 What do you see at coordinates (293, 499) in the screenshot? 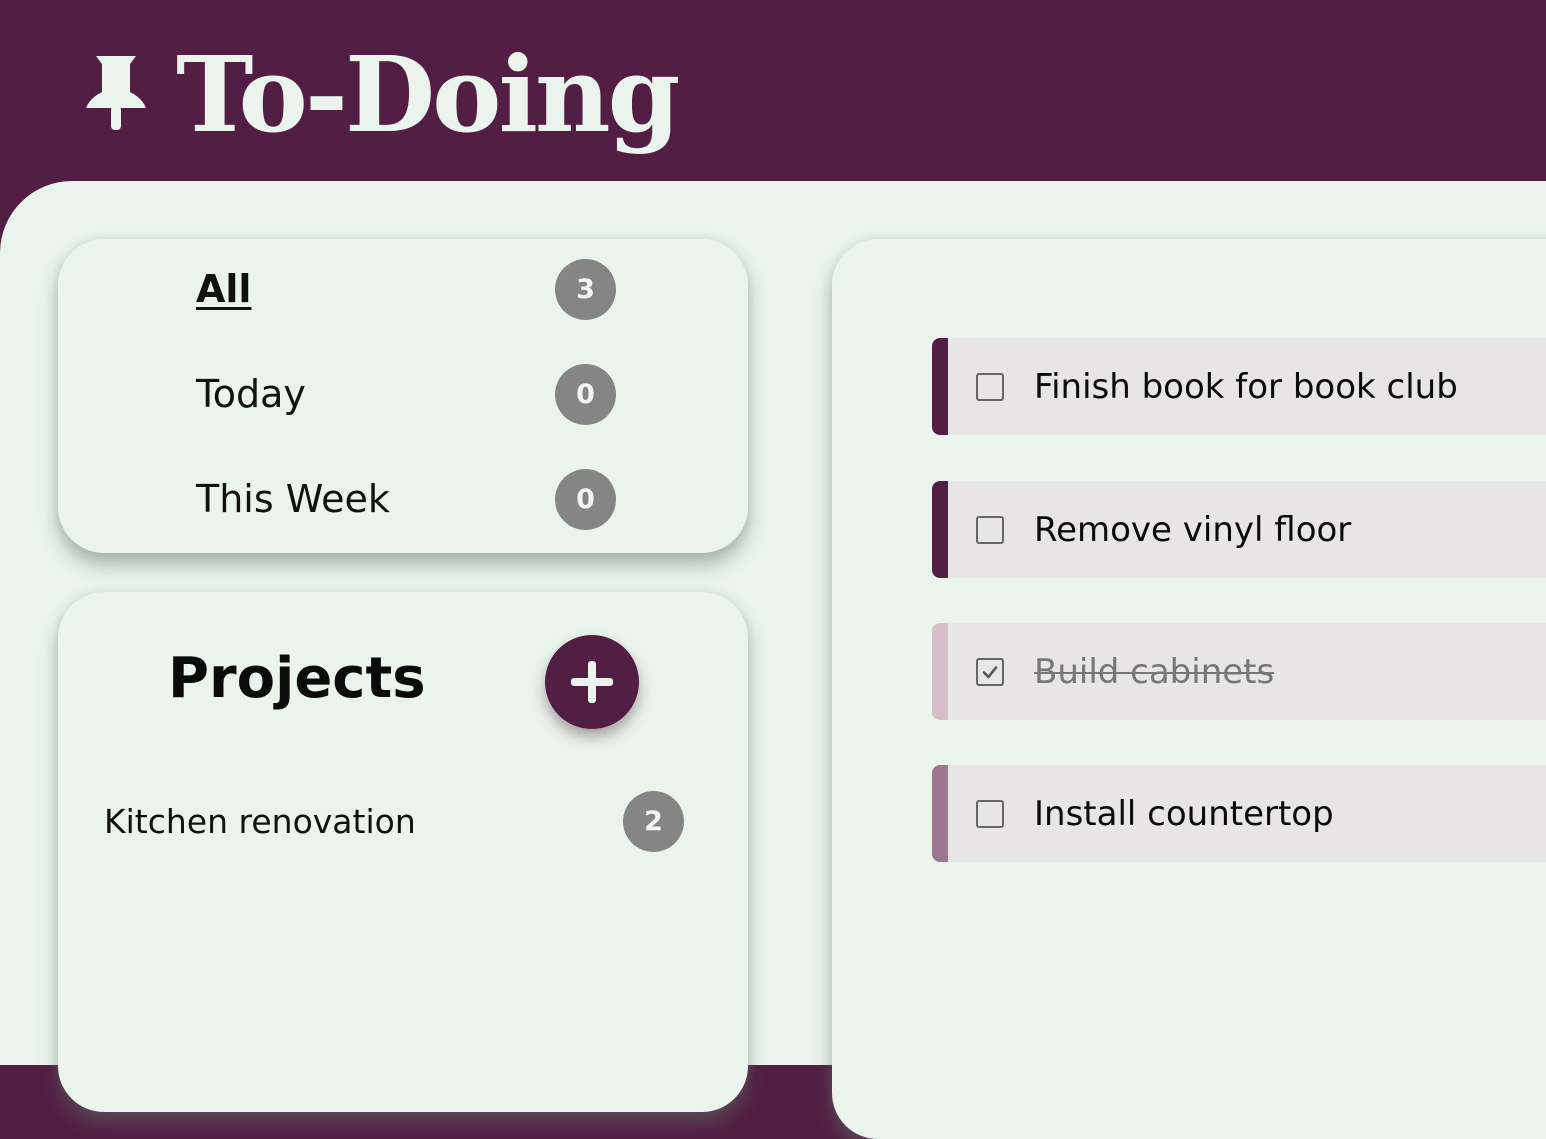
I see `filter-label: This Week` at bounding box center [293, 499].